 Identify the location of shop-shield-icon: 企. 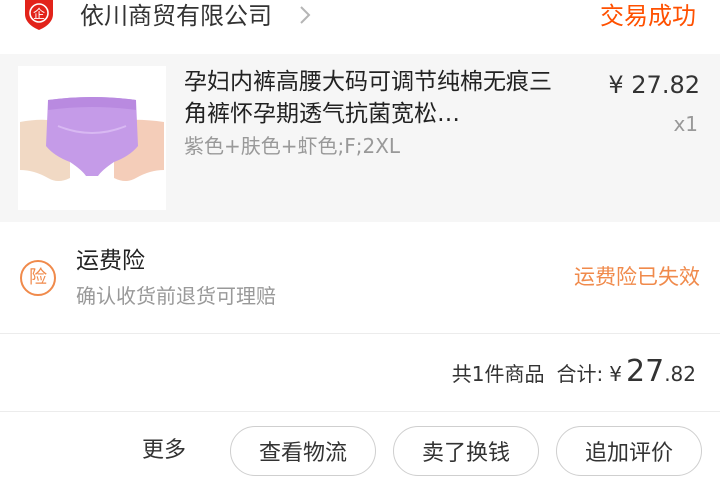
(39, 15).